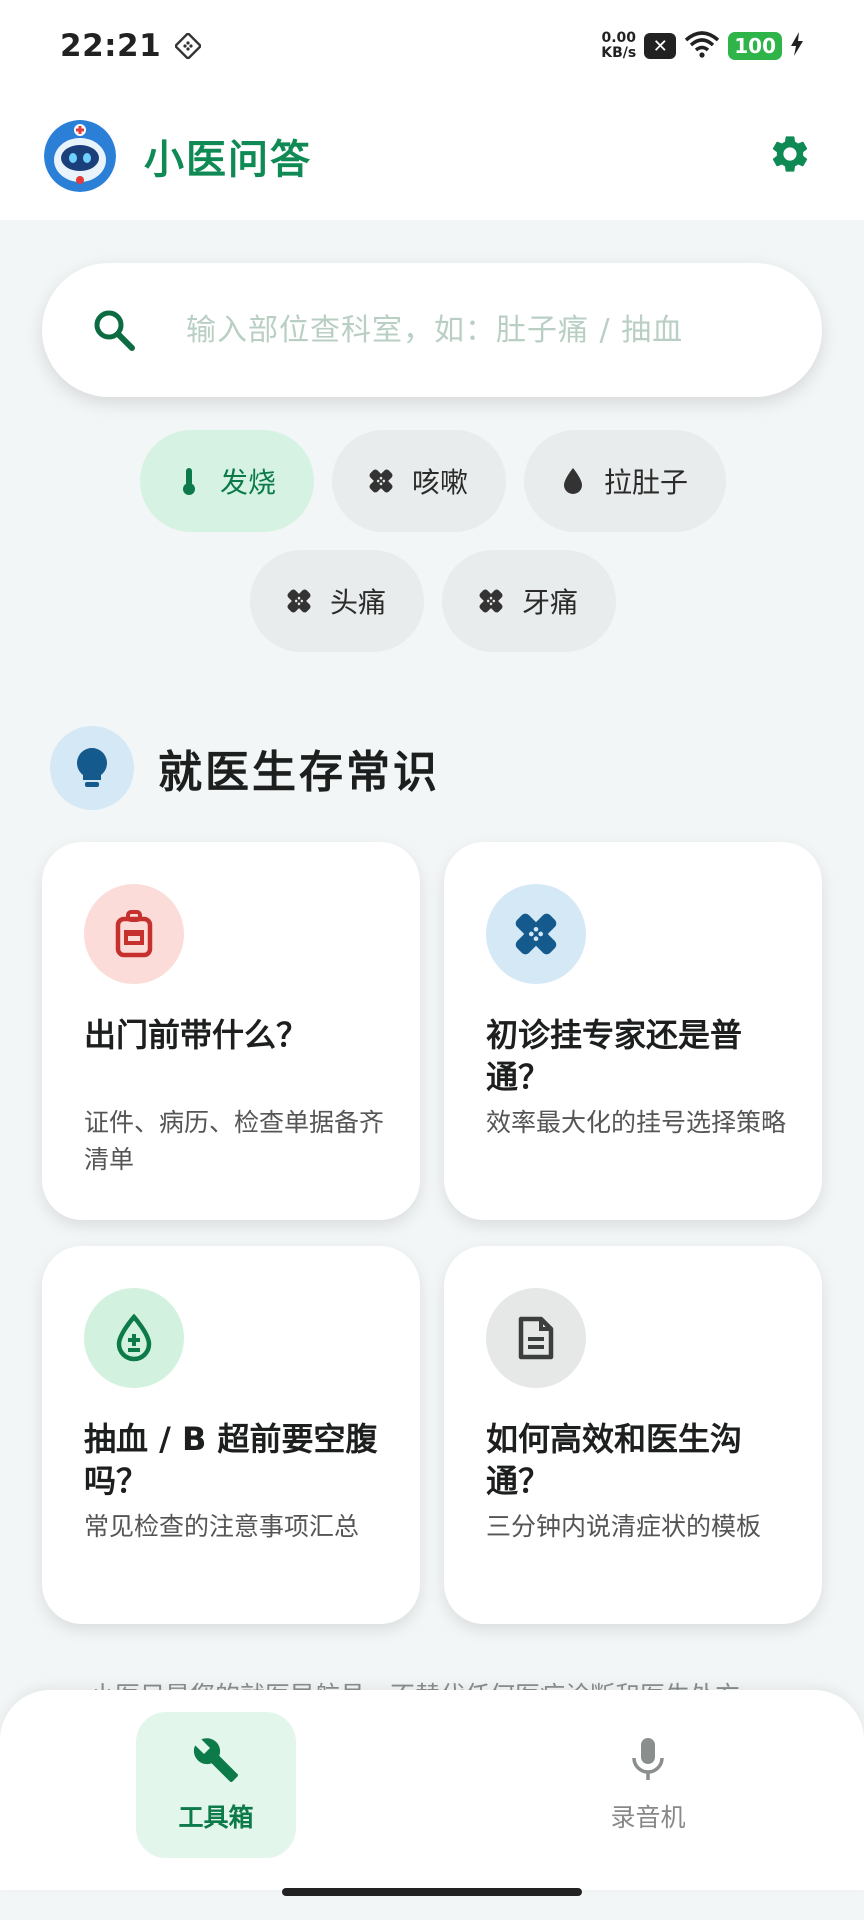  What do you see at coordinates (648, 1762) in the screenshot?
I see `microphone-icon` at bounding box center [648, 1762].